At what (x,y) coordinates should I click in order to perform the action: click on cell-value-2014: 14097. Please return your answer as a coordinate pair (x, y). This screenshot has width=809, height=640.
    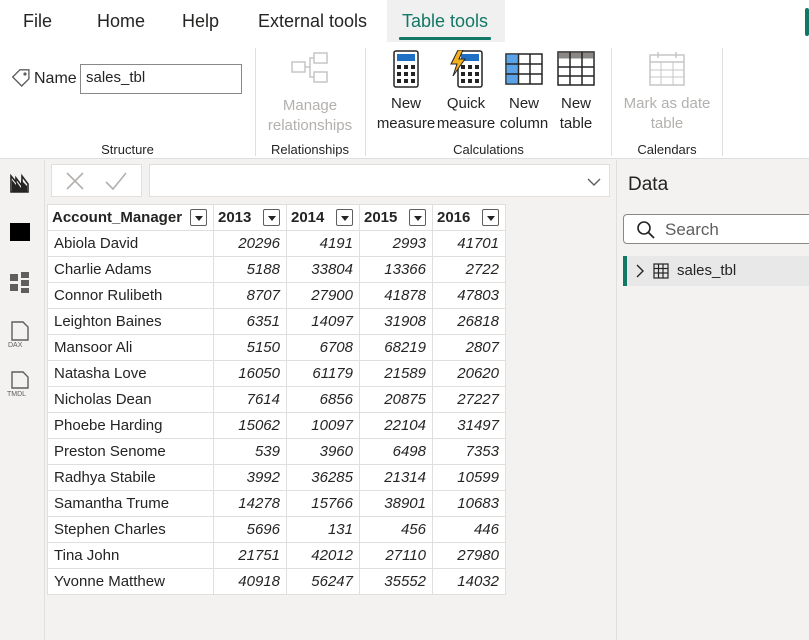
    Looking at the image, I should click on (323, 321).